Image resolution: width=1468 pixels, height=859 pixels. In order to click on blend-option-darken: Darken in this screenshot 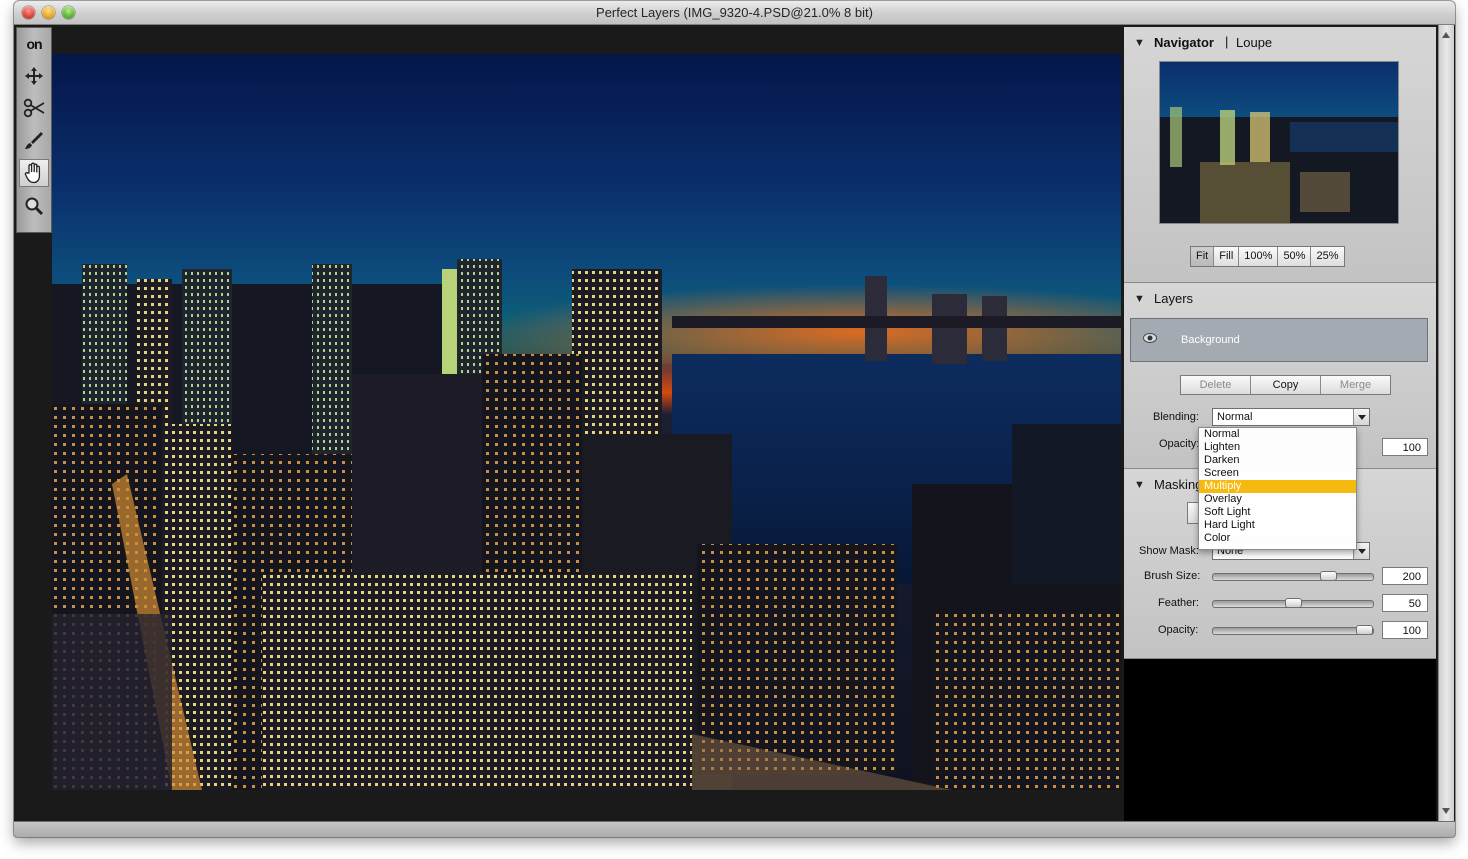, I will do `click(1277, 460)`.